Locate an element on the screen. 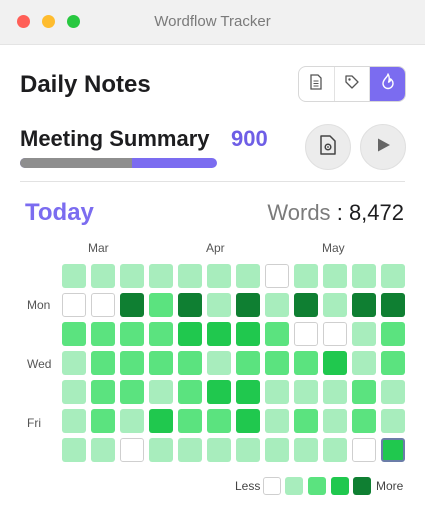 The image size is (425, 518). tab-documents is located at coordinates (317, 84).